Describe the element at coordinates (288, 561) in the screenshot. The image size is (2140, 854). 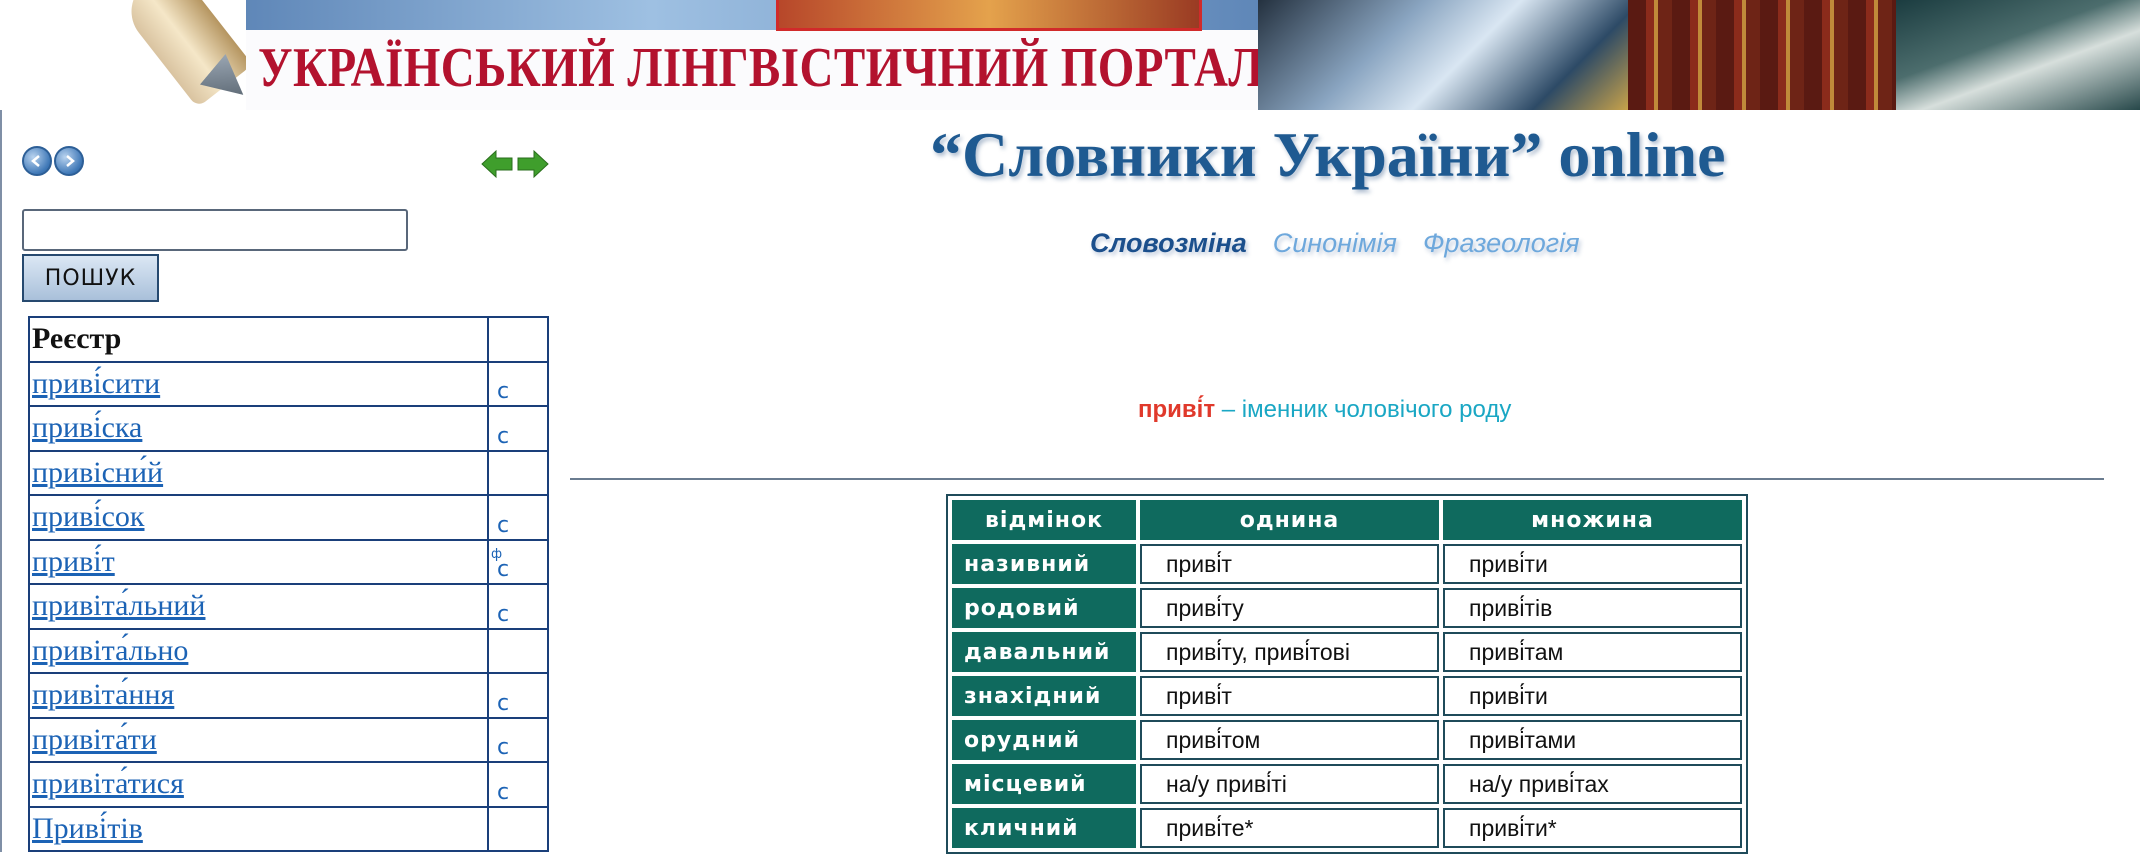
I see `registry-row-selected: приві́т фс` at that location.